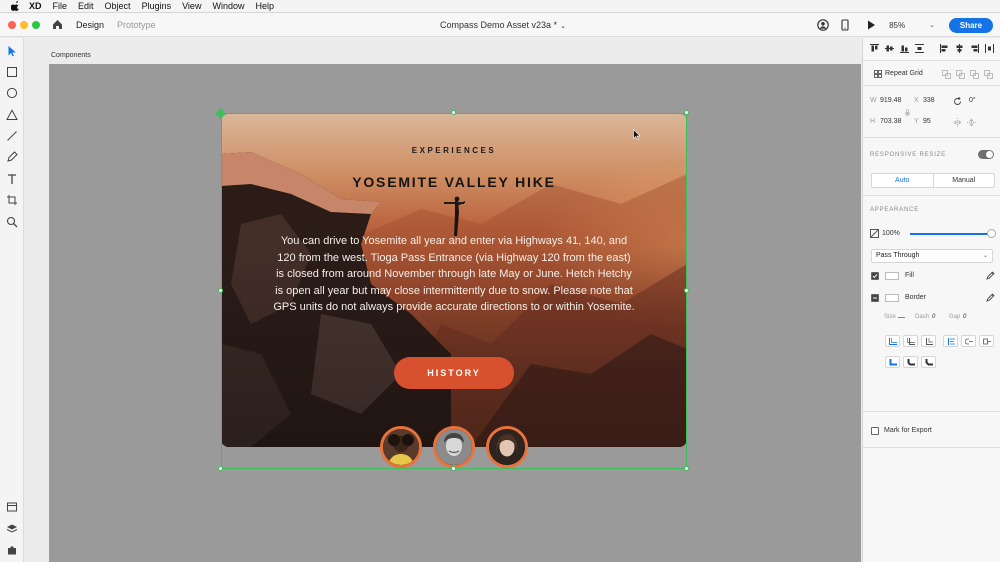  What do you see at coordinates (86, 6) in the screenshot?
I see `menu-edit: Edit` at bounding box center [86, 6].